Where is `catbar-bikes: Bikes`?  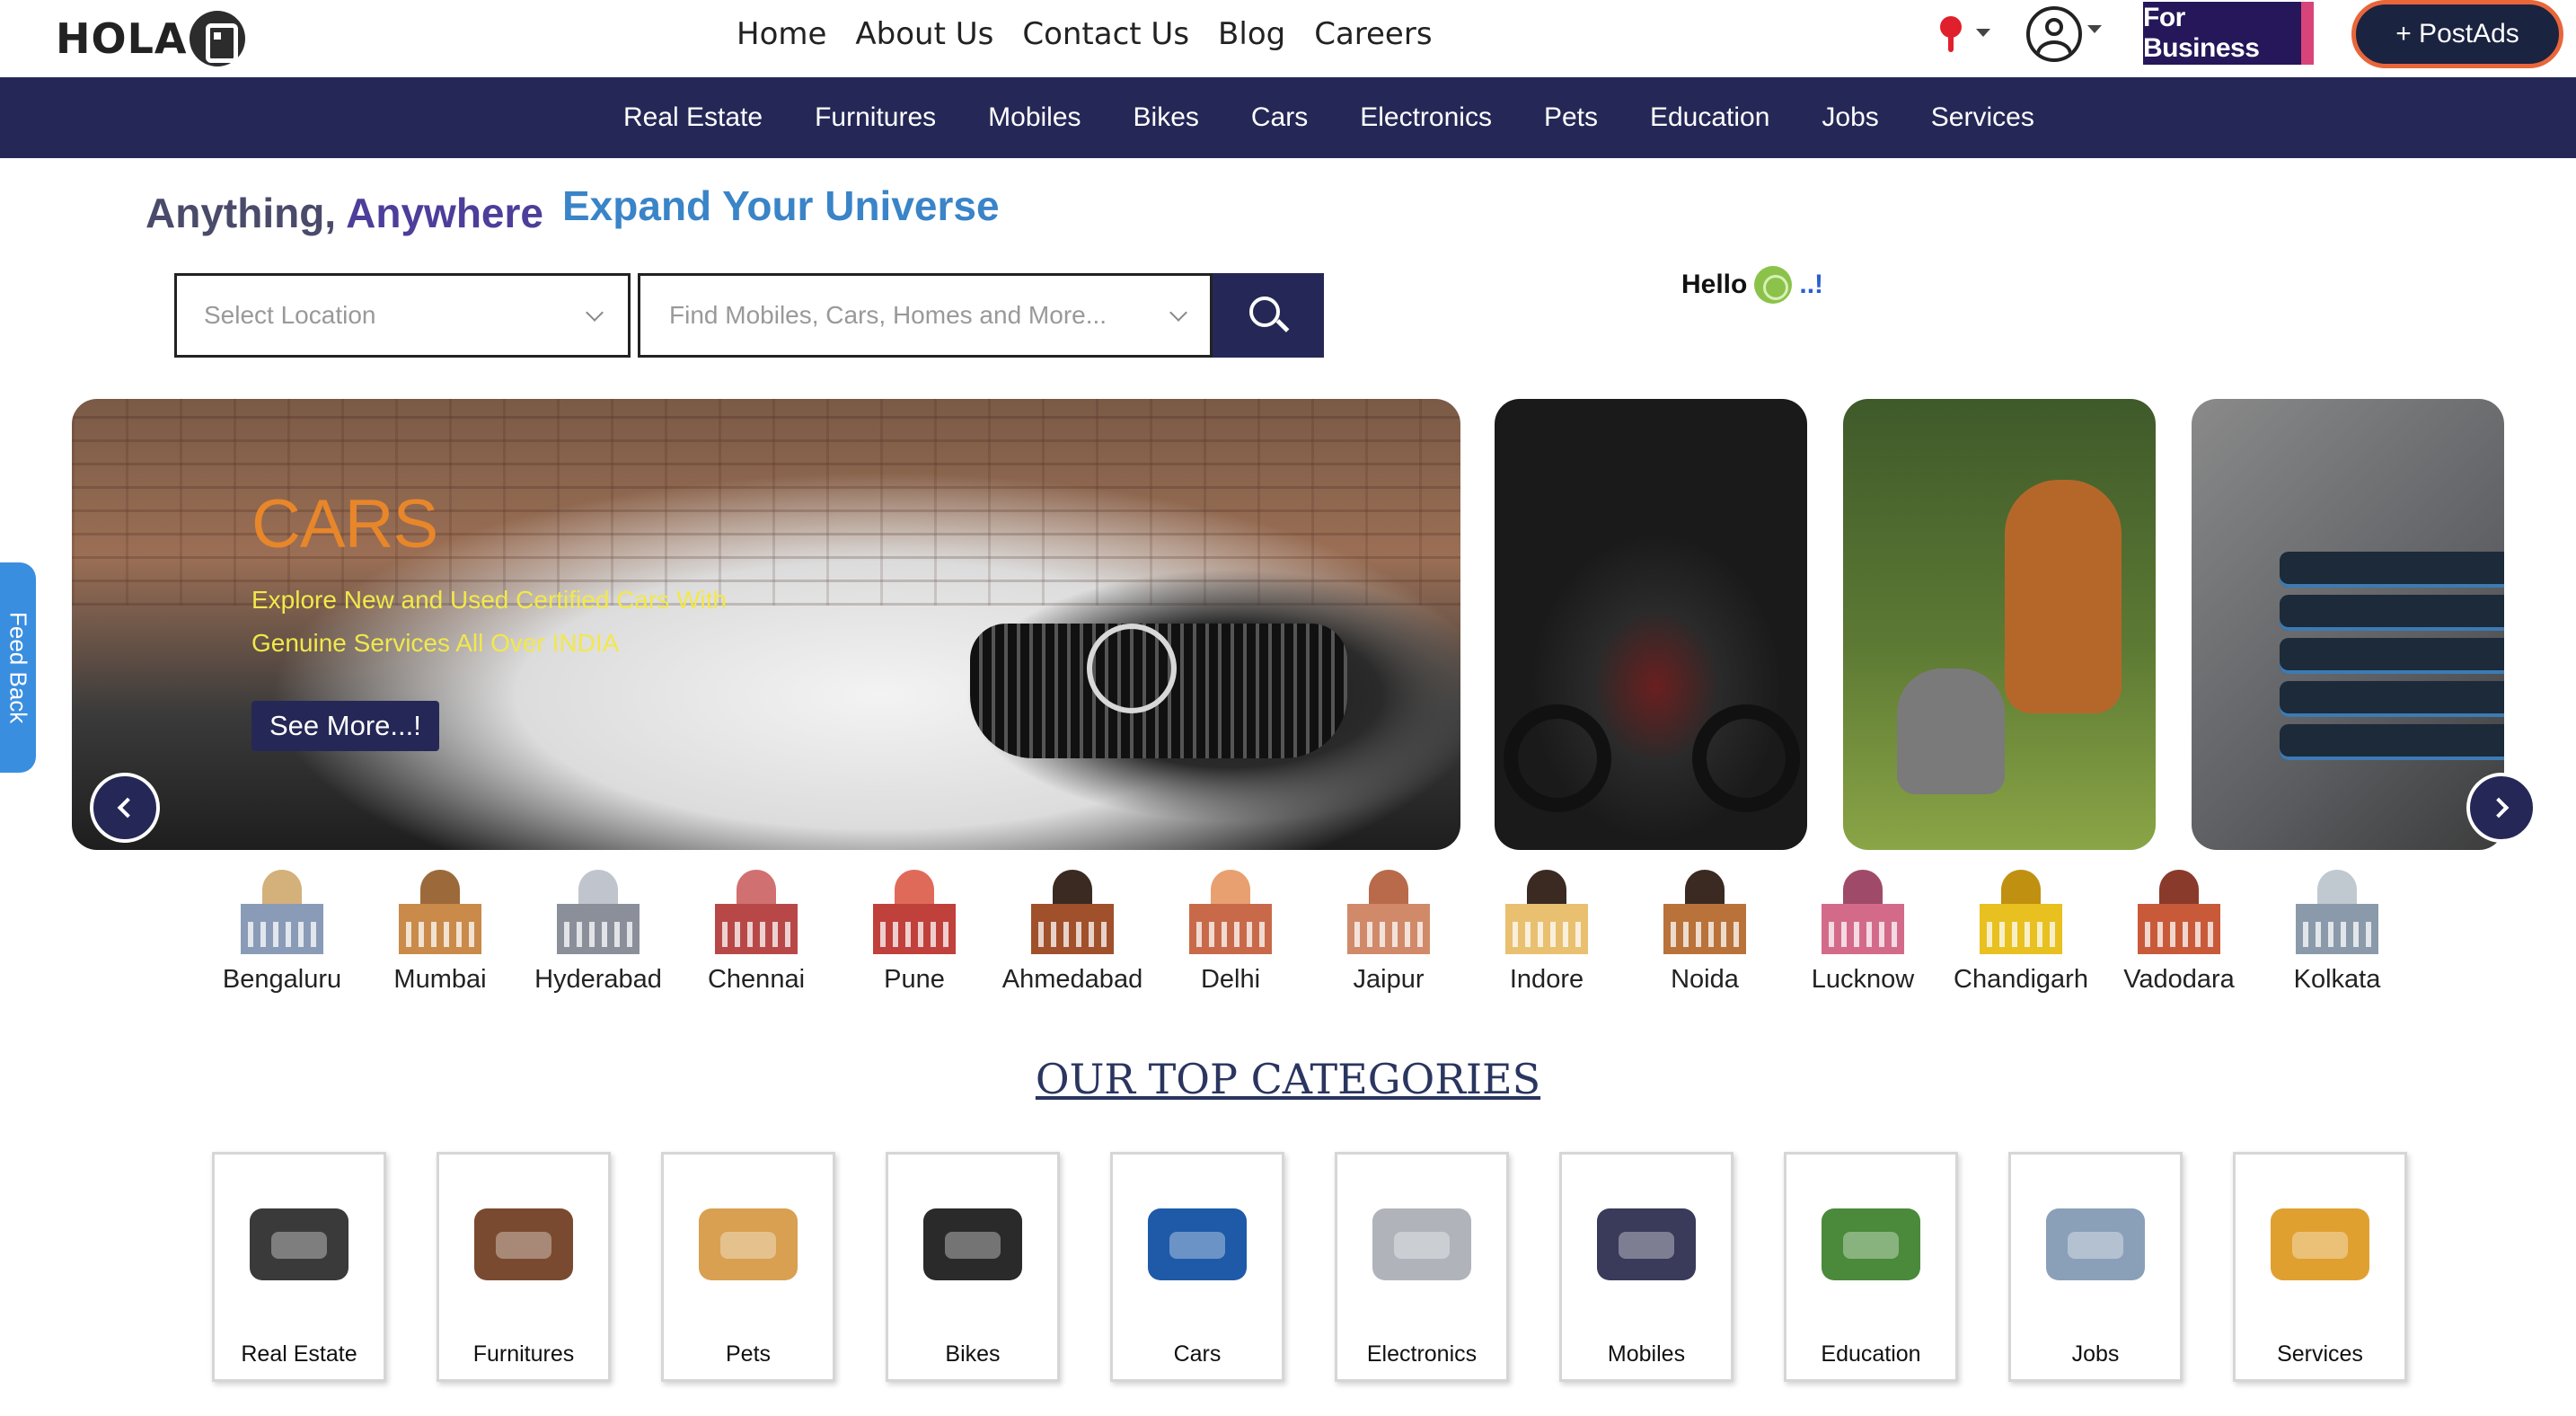
catbar-bikes: Bikes is located at coordinates (1166, 118).